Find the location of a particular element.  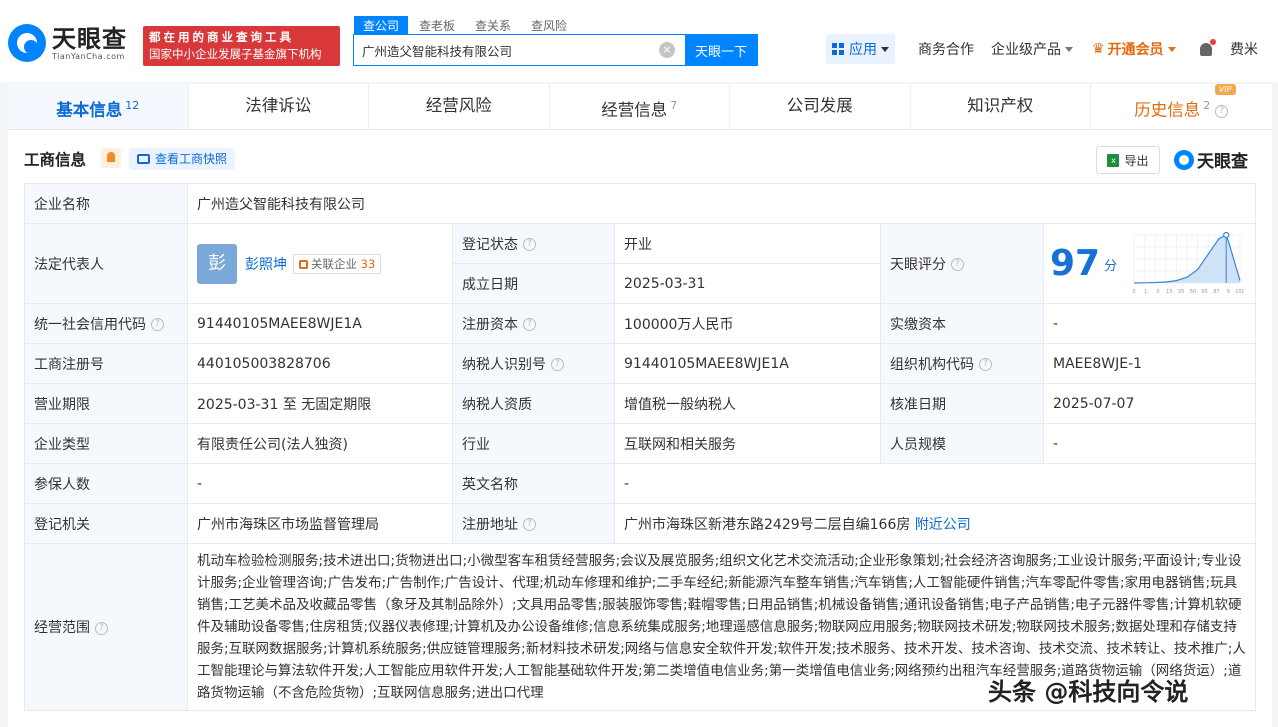

business-cooperation-link: 商务合作 is located at coordinates (946, 49).